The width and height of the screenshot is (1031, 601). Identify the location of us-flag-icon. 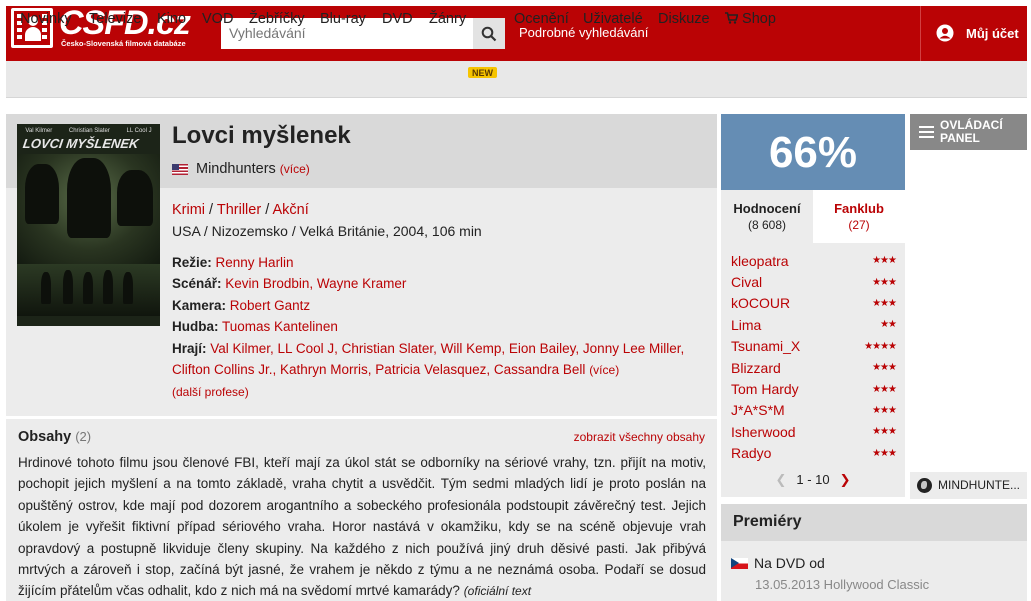
(180, 169).